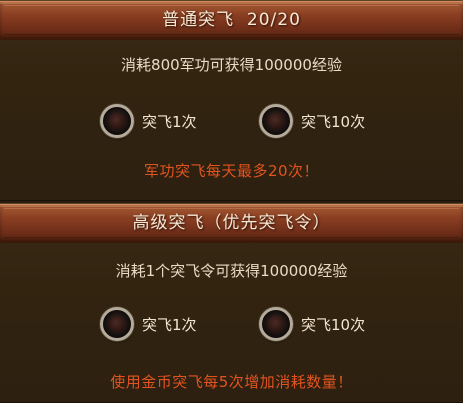  What do you see at coordinates (231, 65) in the screenshot?
I see `normal-training-description: 消耗800军功可获得100000经验` at bounding box center [231, 65].